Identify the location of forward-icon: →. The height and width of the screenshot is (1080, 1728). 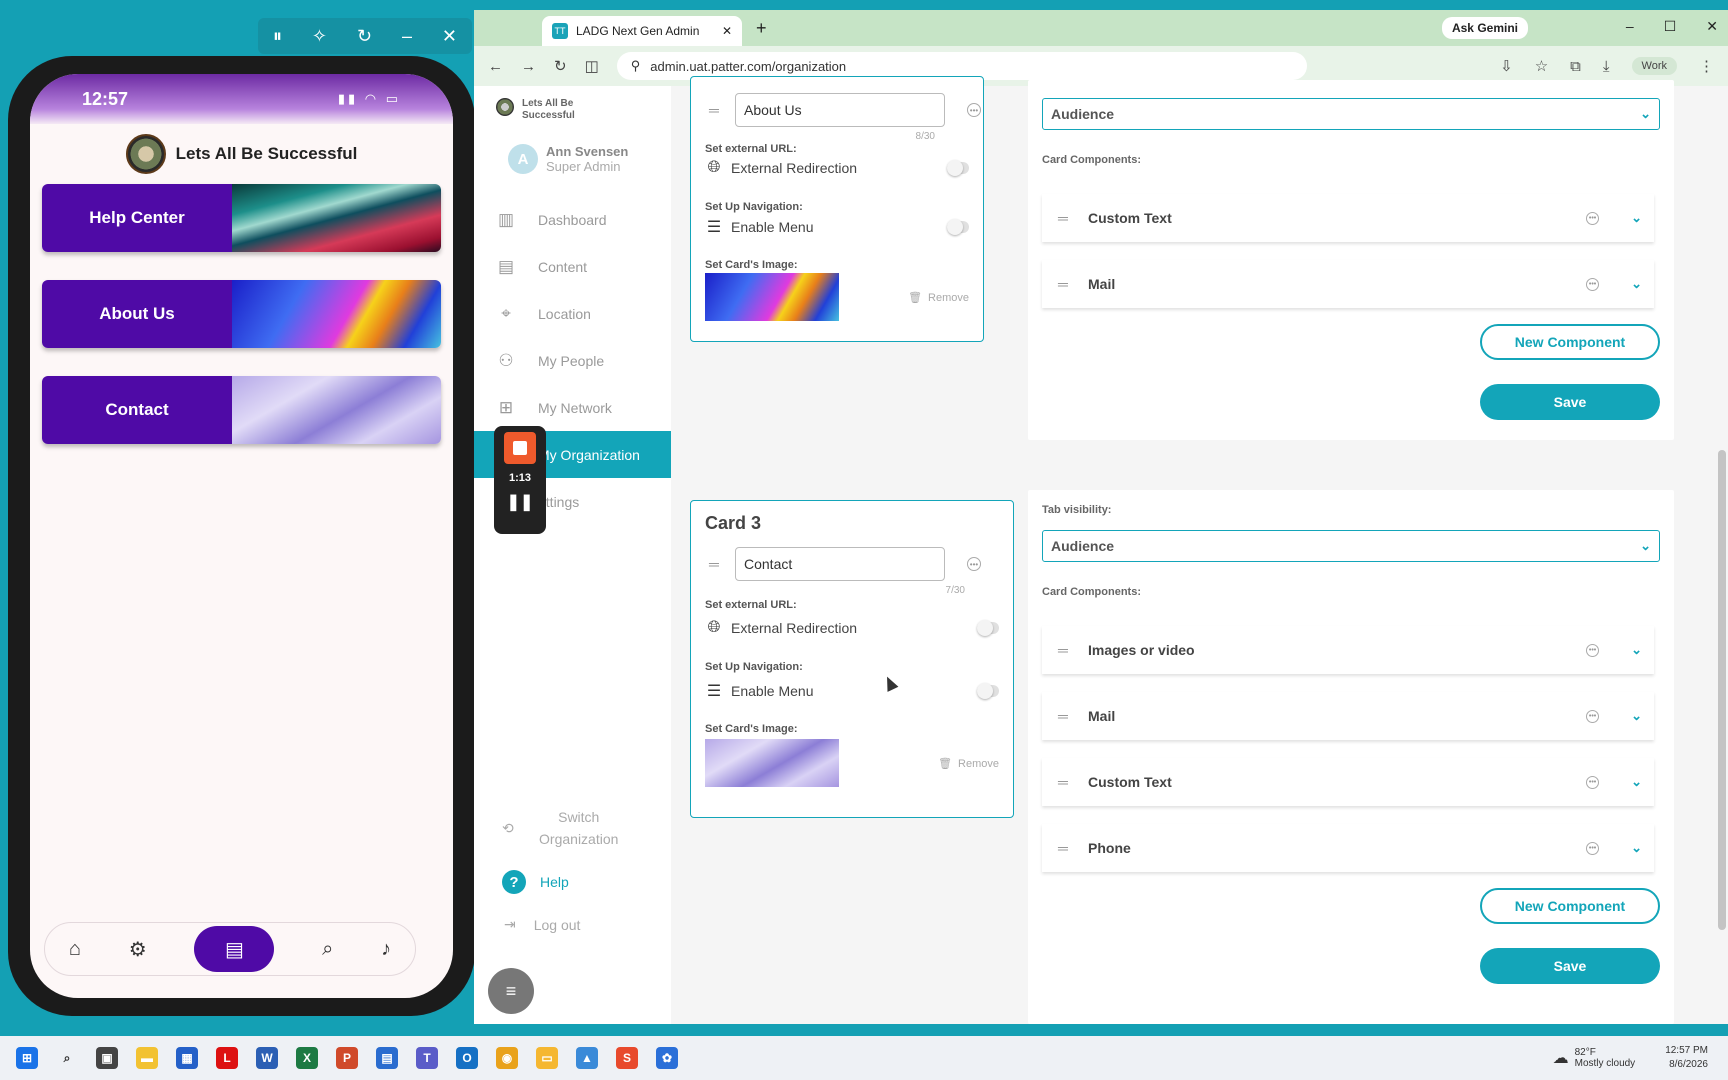
(528, 66).